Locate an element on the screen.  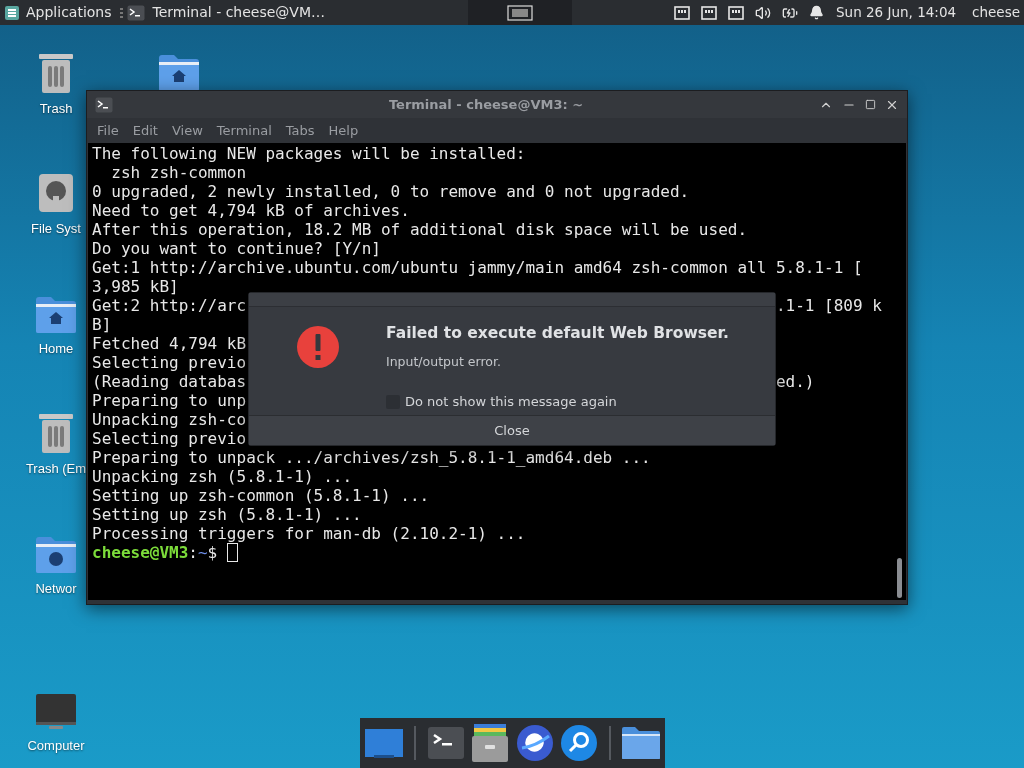
terminal-line: Do you want to continue? [Y/n] is located at coordinates (236, 248).